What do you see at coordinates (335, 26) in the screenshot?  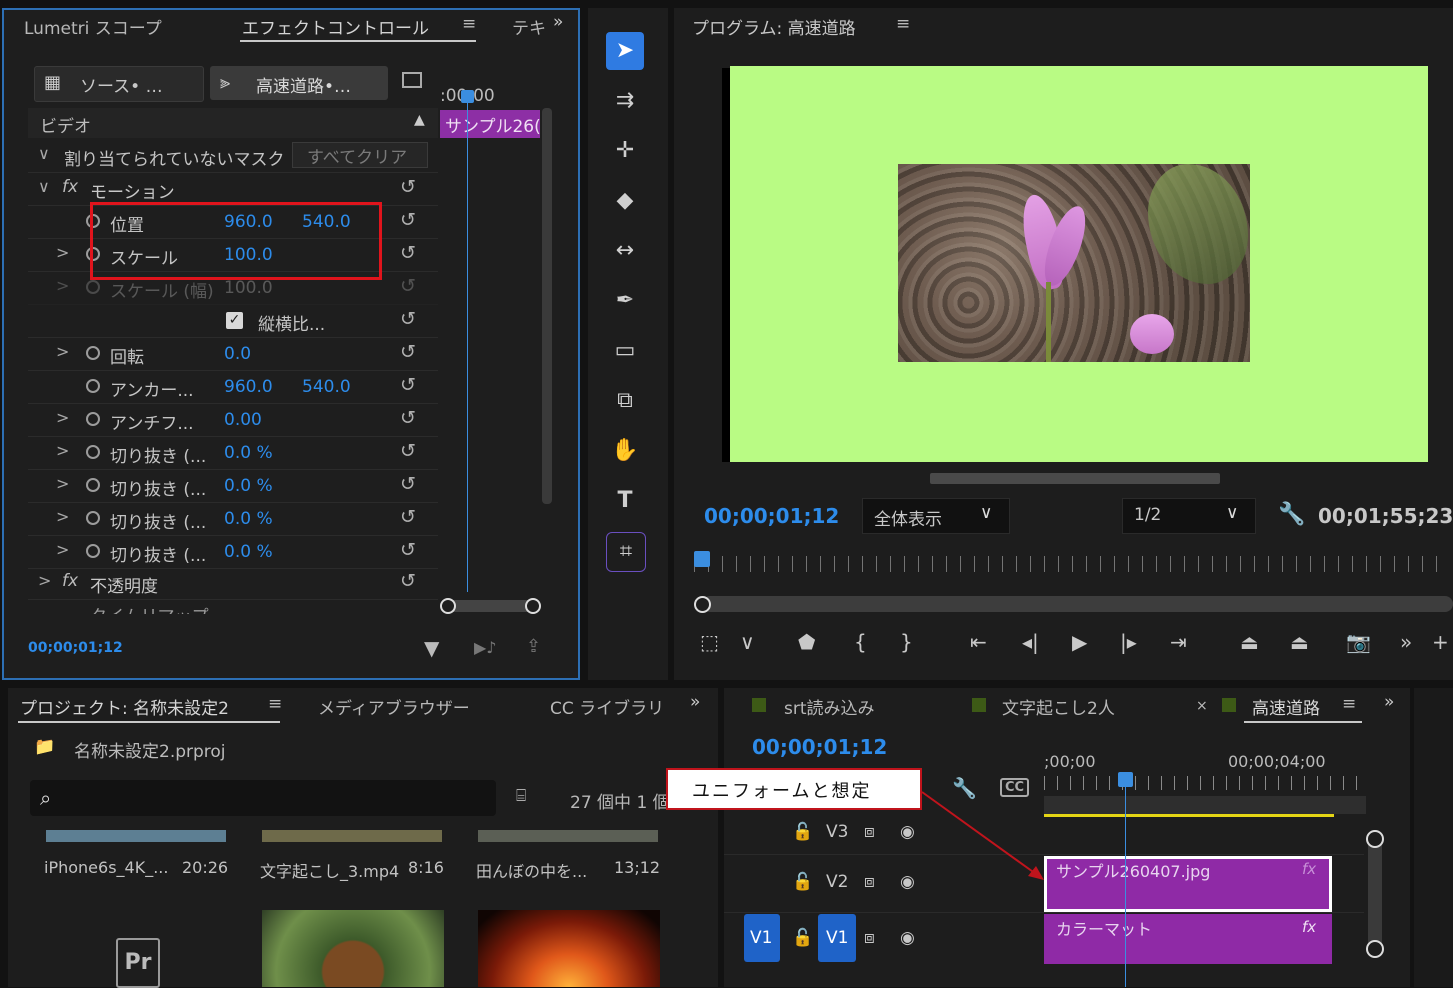 I see `tab-effect-controls: エフェクトコントロール` at bounding box center [335, 26].